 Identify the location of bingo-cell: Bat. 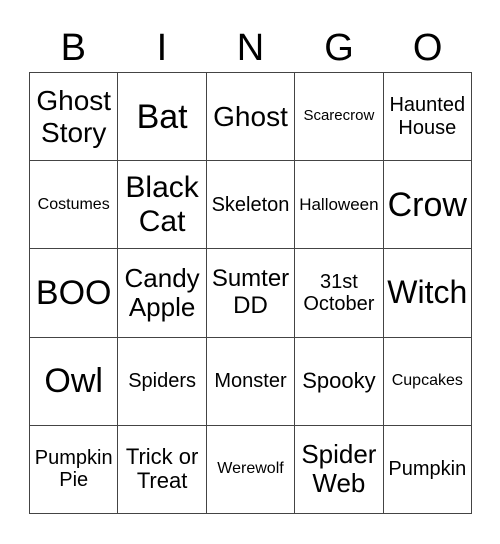
(162, 117).